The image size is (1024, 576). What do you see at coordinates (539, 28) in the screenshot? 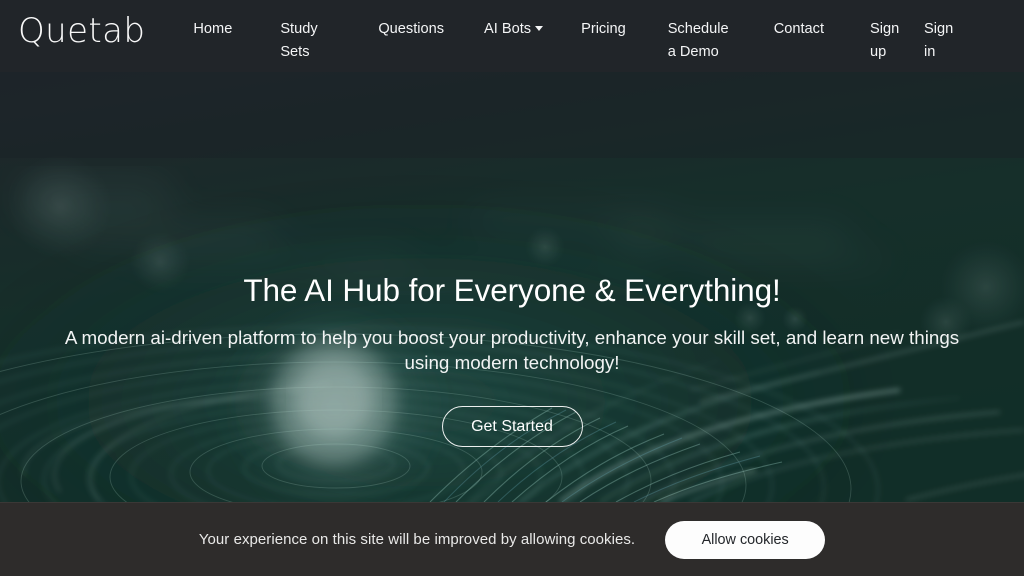
I see `chevron-down-icon` at bounding box center [539, 28].